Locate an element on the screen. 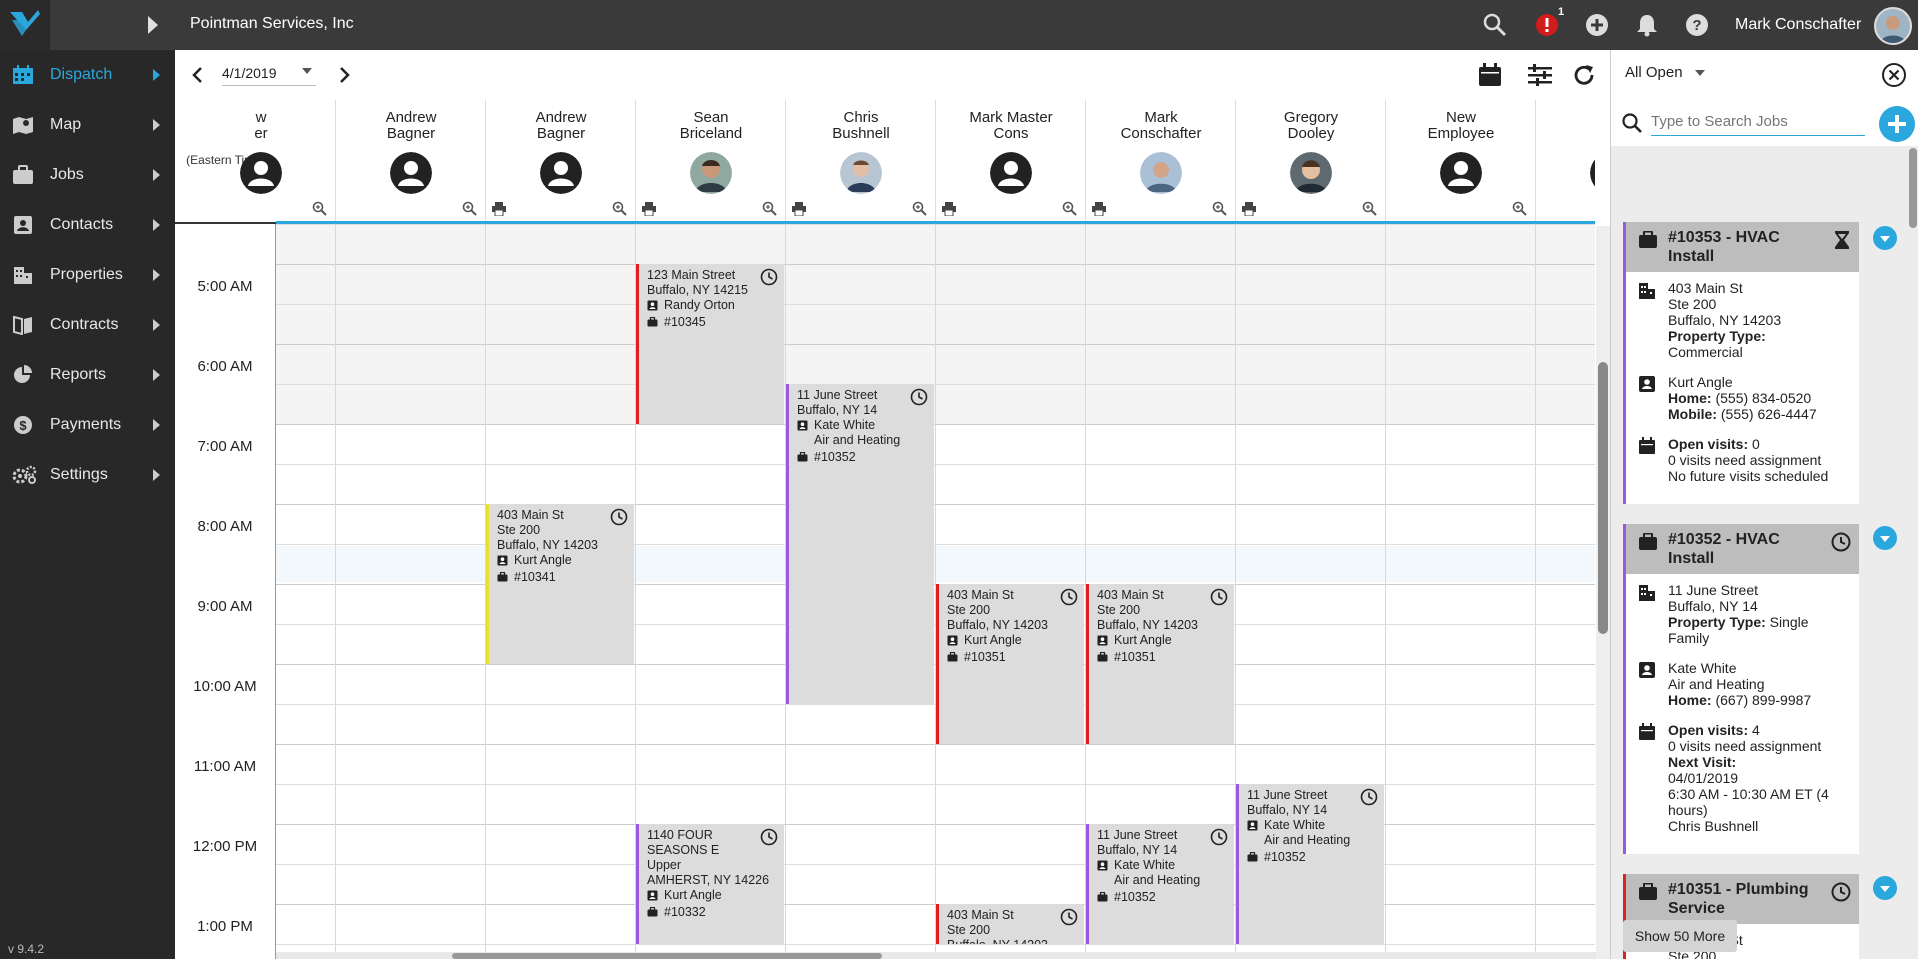 This screenshot has height=959, width=1918. date-picker: 4/1/2019 is located at coordinates (269, 74).